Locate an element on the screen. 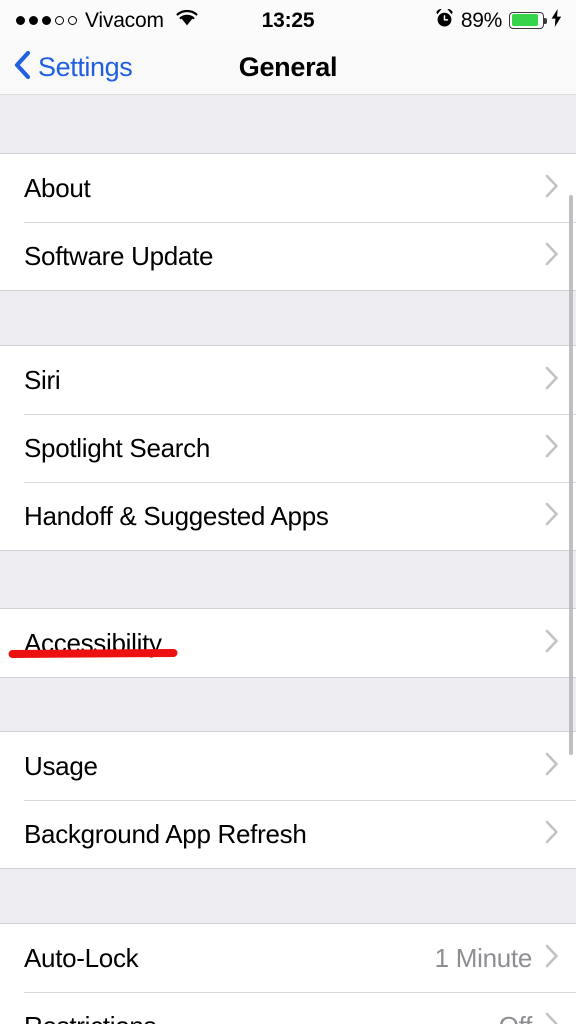 This screenshot has width=576, height=1024. carrier-name: Vivacom is located at coordinates (124, 20).